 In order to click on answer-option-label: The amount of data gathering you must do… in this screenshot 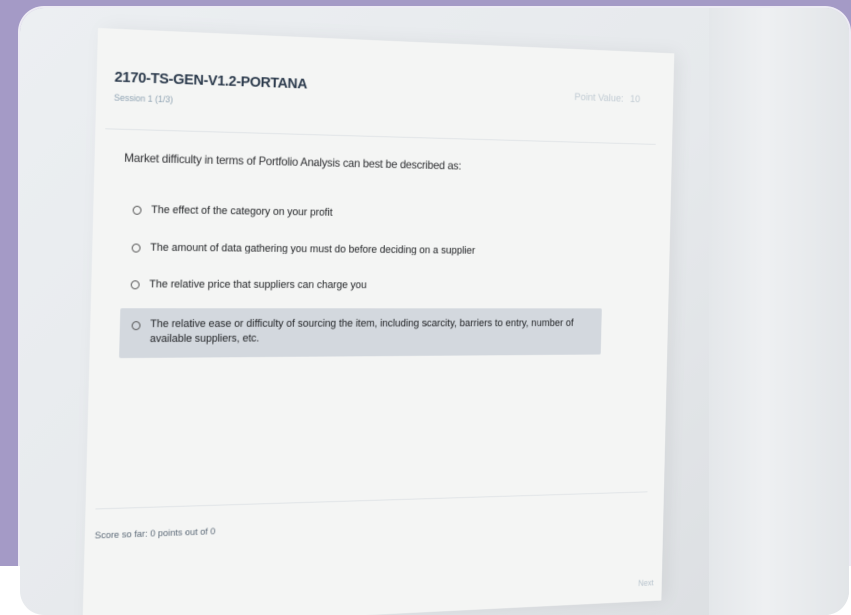, I will do `click(312, 249)`.